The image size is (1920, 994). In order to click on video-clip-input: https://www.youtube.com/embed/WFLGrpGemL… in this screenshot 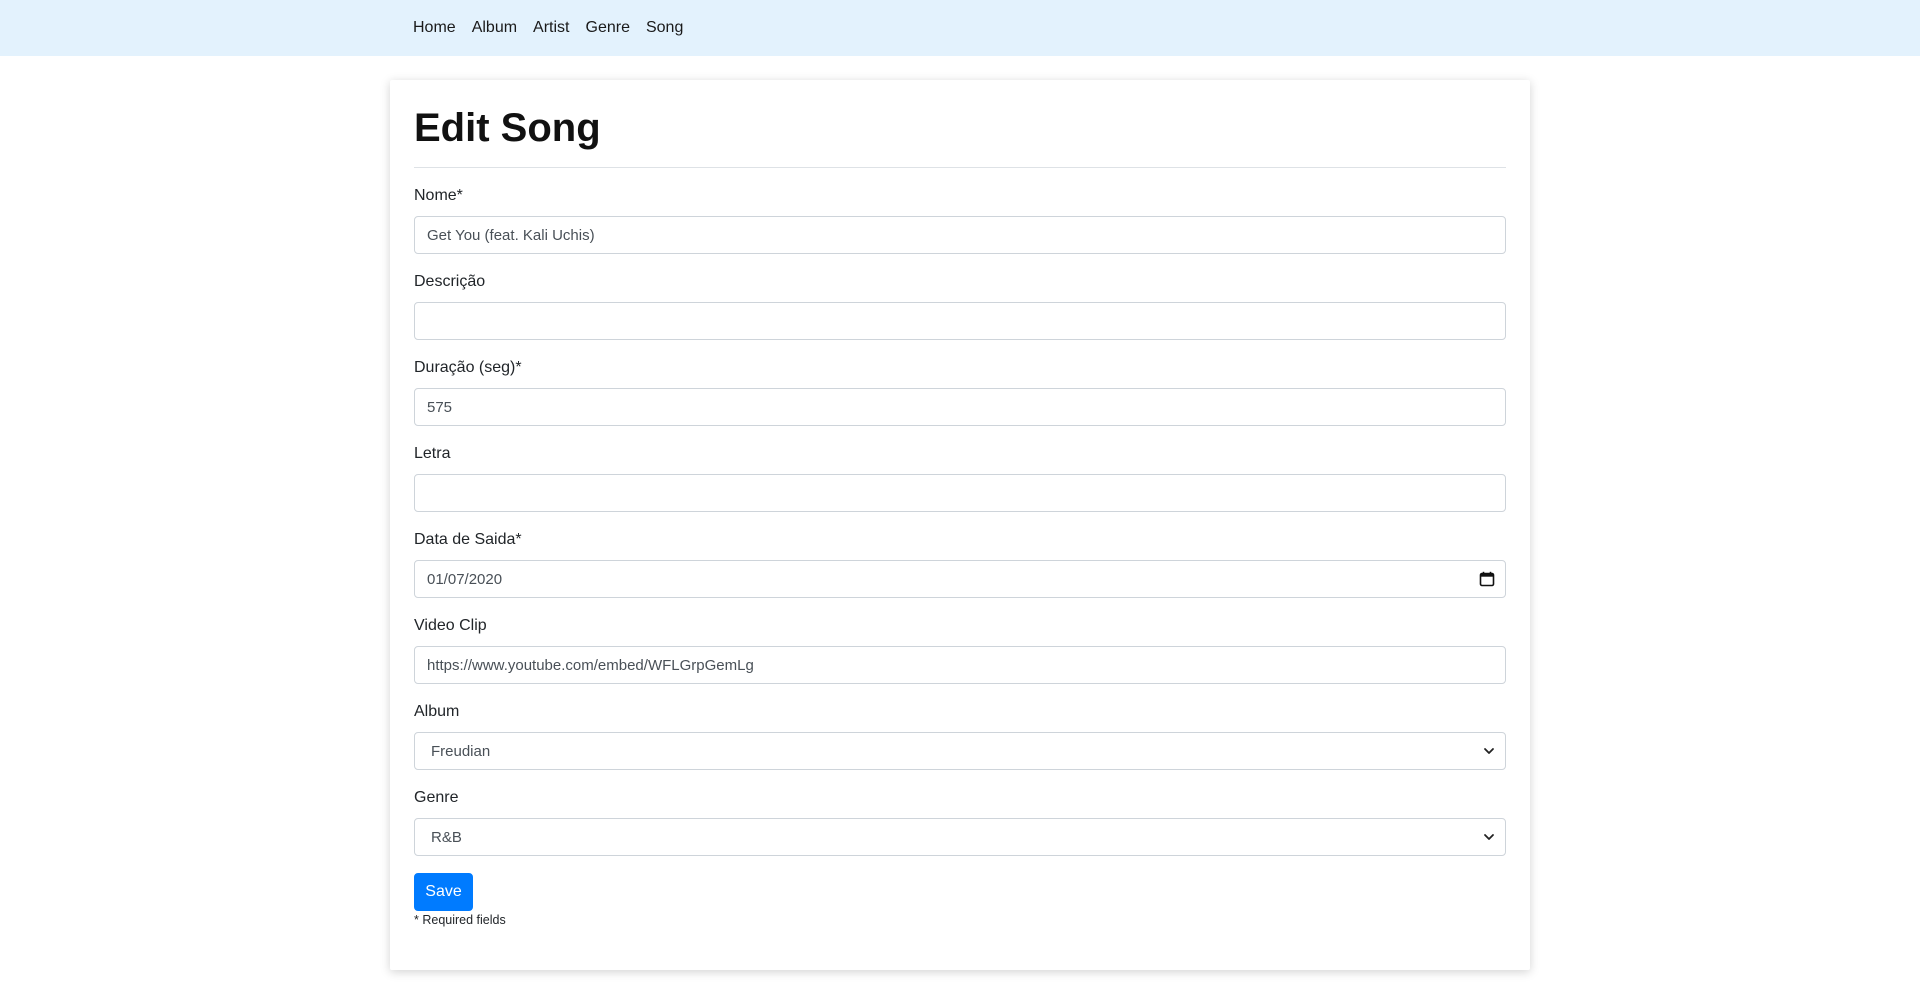, I will do `click(960, 665)`.